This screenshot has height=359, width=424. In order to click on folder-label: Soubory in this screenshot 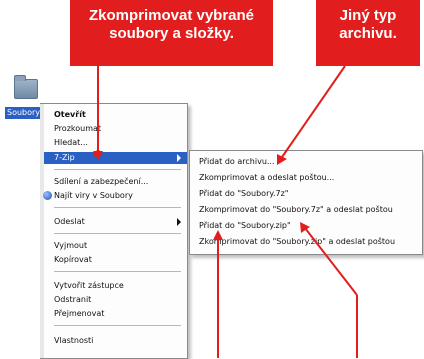, I will do `click(24, 113)`.